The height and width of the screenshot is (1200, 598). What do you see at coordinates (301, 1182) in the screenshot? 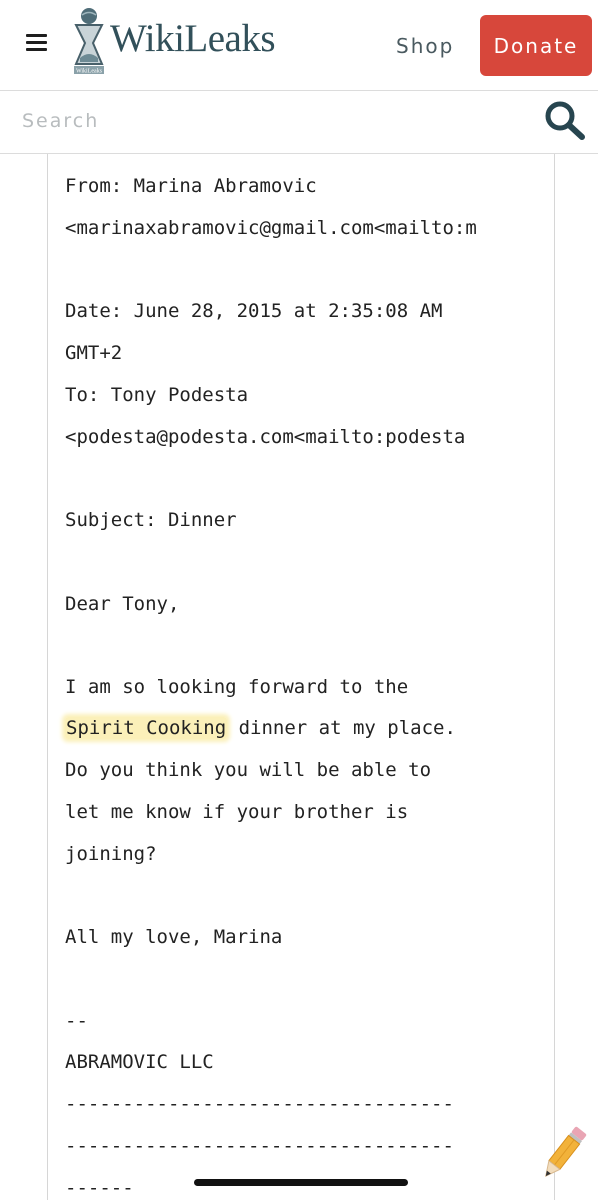
I see `home-indicator` at bounding box center [301, 1182].